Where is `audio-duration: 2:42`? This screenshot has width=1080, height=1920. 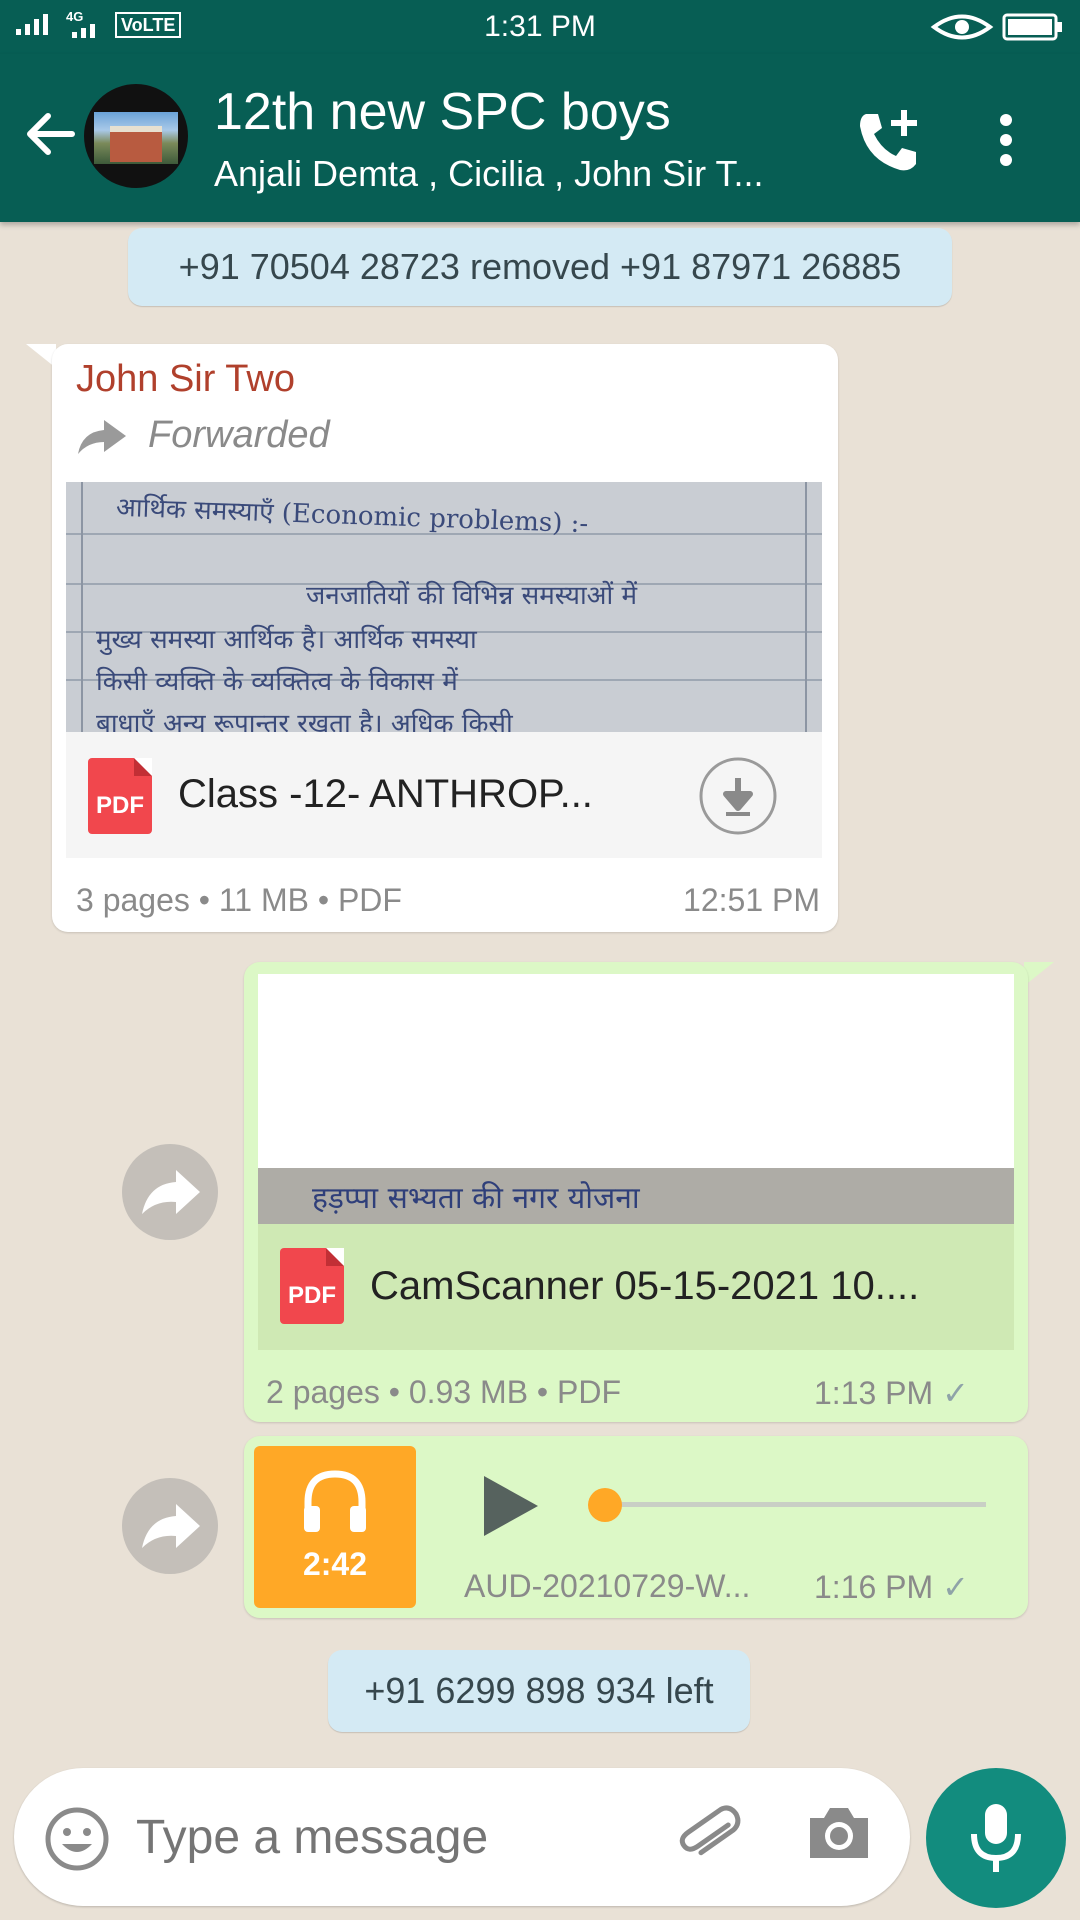
audio-duration: 2:42 is located at coordinates (335, 1564).